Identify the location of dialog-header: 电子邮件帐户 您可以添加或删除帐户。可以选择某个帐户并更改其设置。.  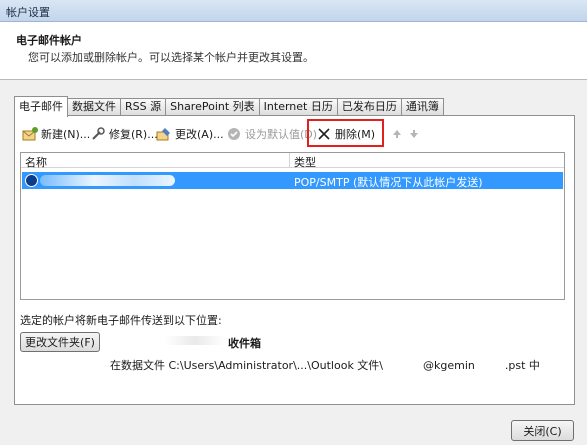
(293, 51).